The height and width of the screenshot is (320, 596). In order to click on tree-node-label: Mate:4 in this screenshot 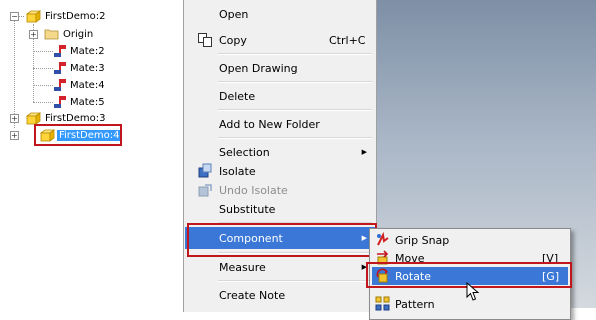, I will do `click(87, 85)`.